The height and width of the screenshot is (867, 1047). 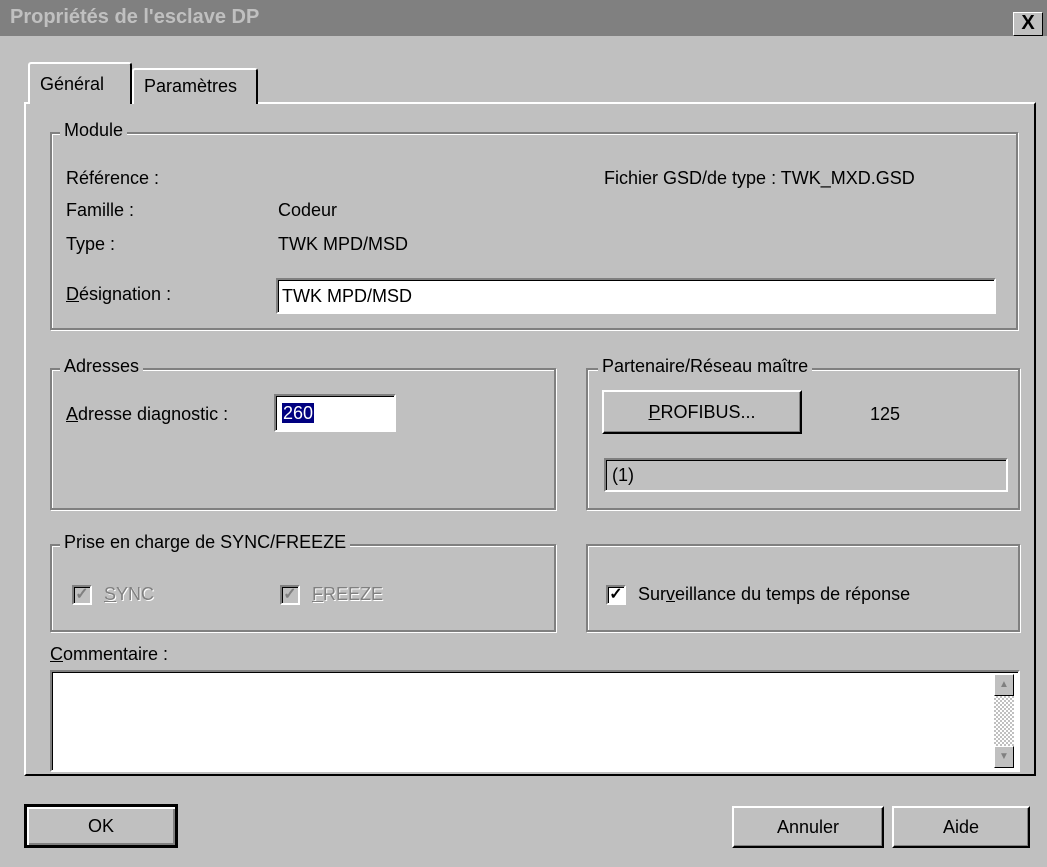 I want to click on gsd-file-label: Fichier GSD/de type : TWK_MXD.GSD, so click(x=759, y=178).